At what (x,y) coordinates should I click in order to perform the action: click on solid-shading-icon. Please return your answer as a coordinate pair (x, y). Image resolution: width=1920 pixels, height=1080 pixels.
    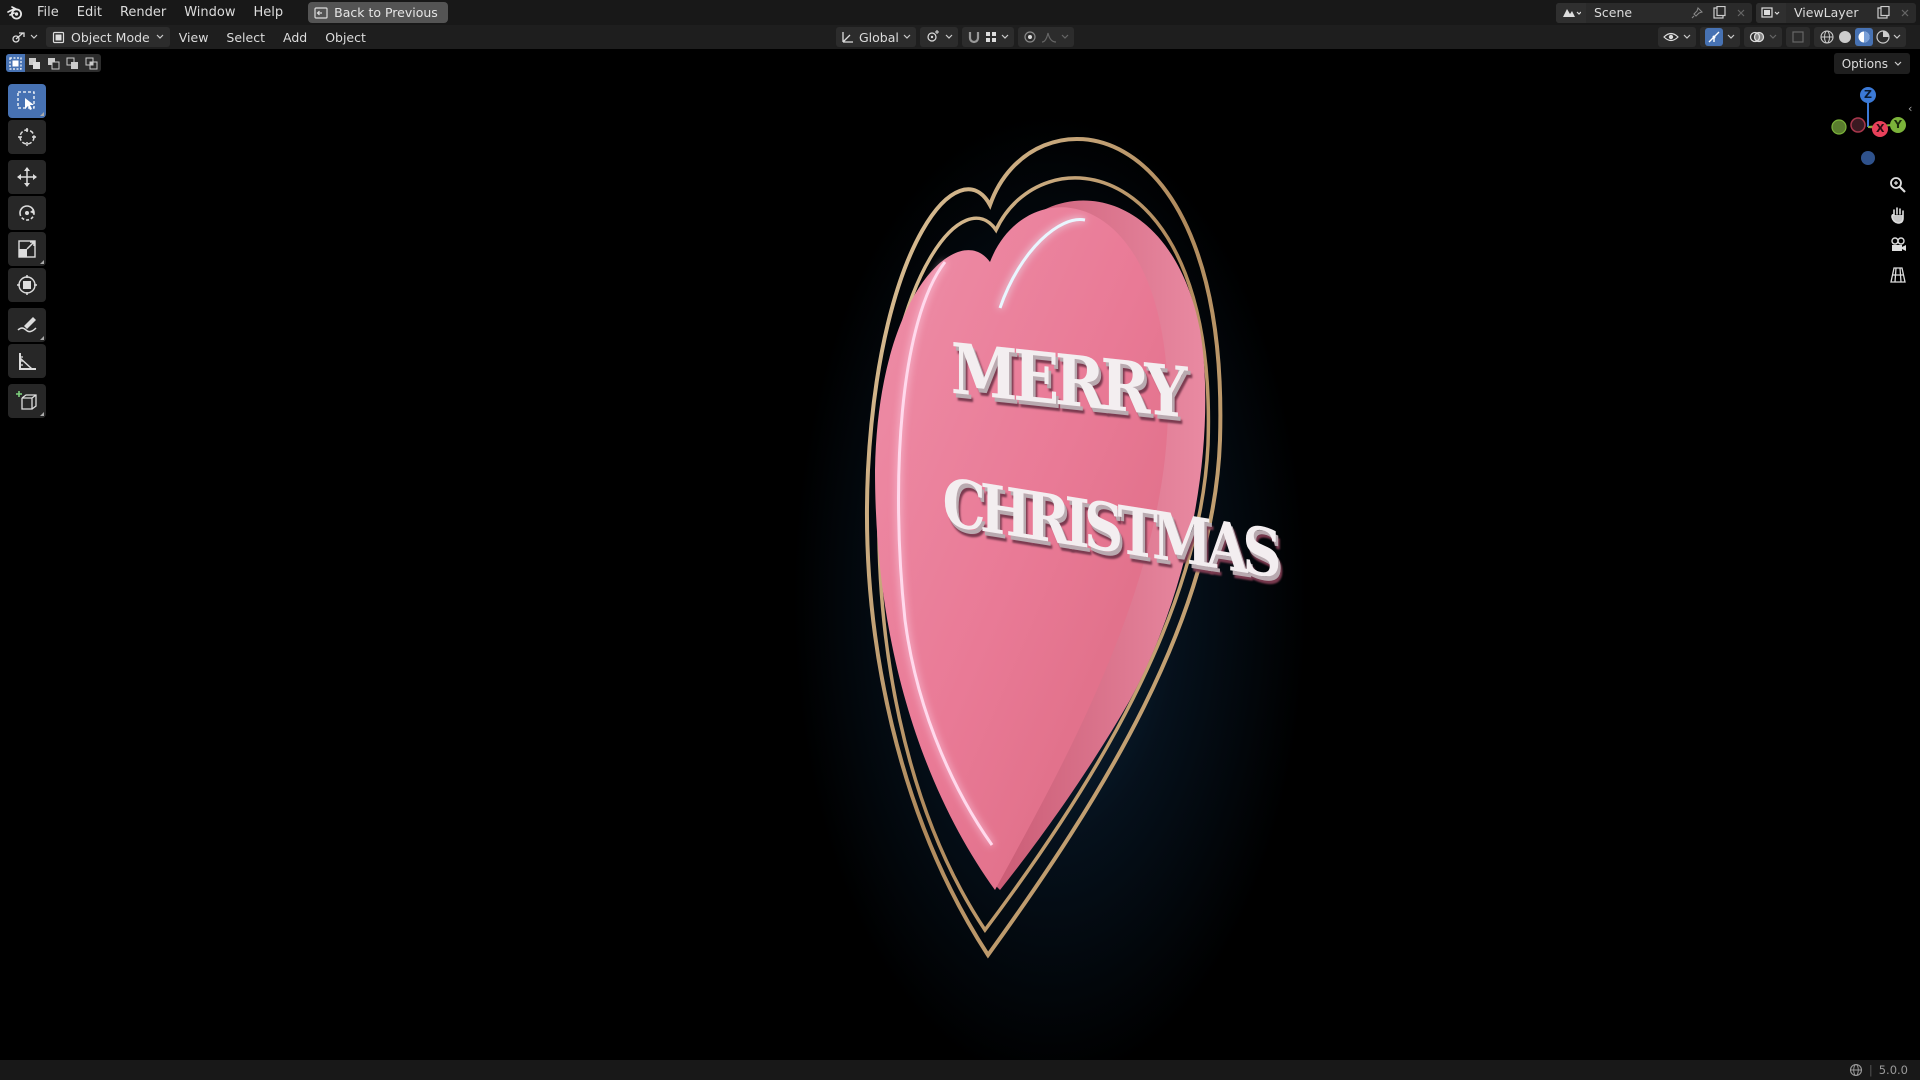
    Looking at the image, I should click on (1845, 37).